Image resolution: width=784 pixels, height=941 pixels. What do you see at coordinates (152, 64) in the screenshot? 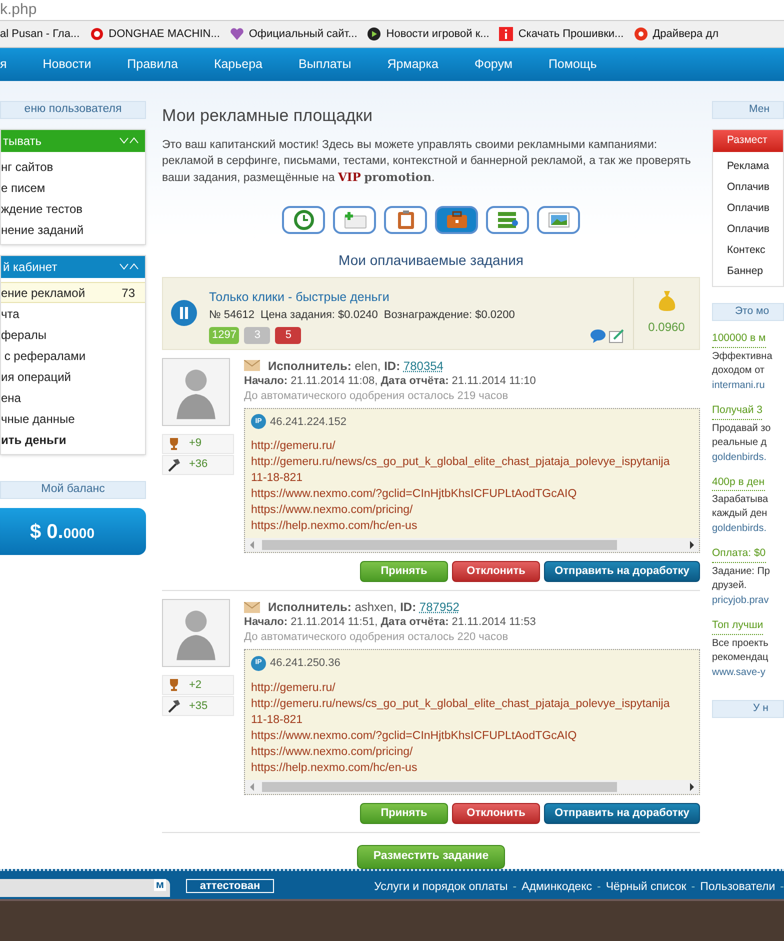
I see `nav-link: Правила` at bounding box center [152, 64].